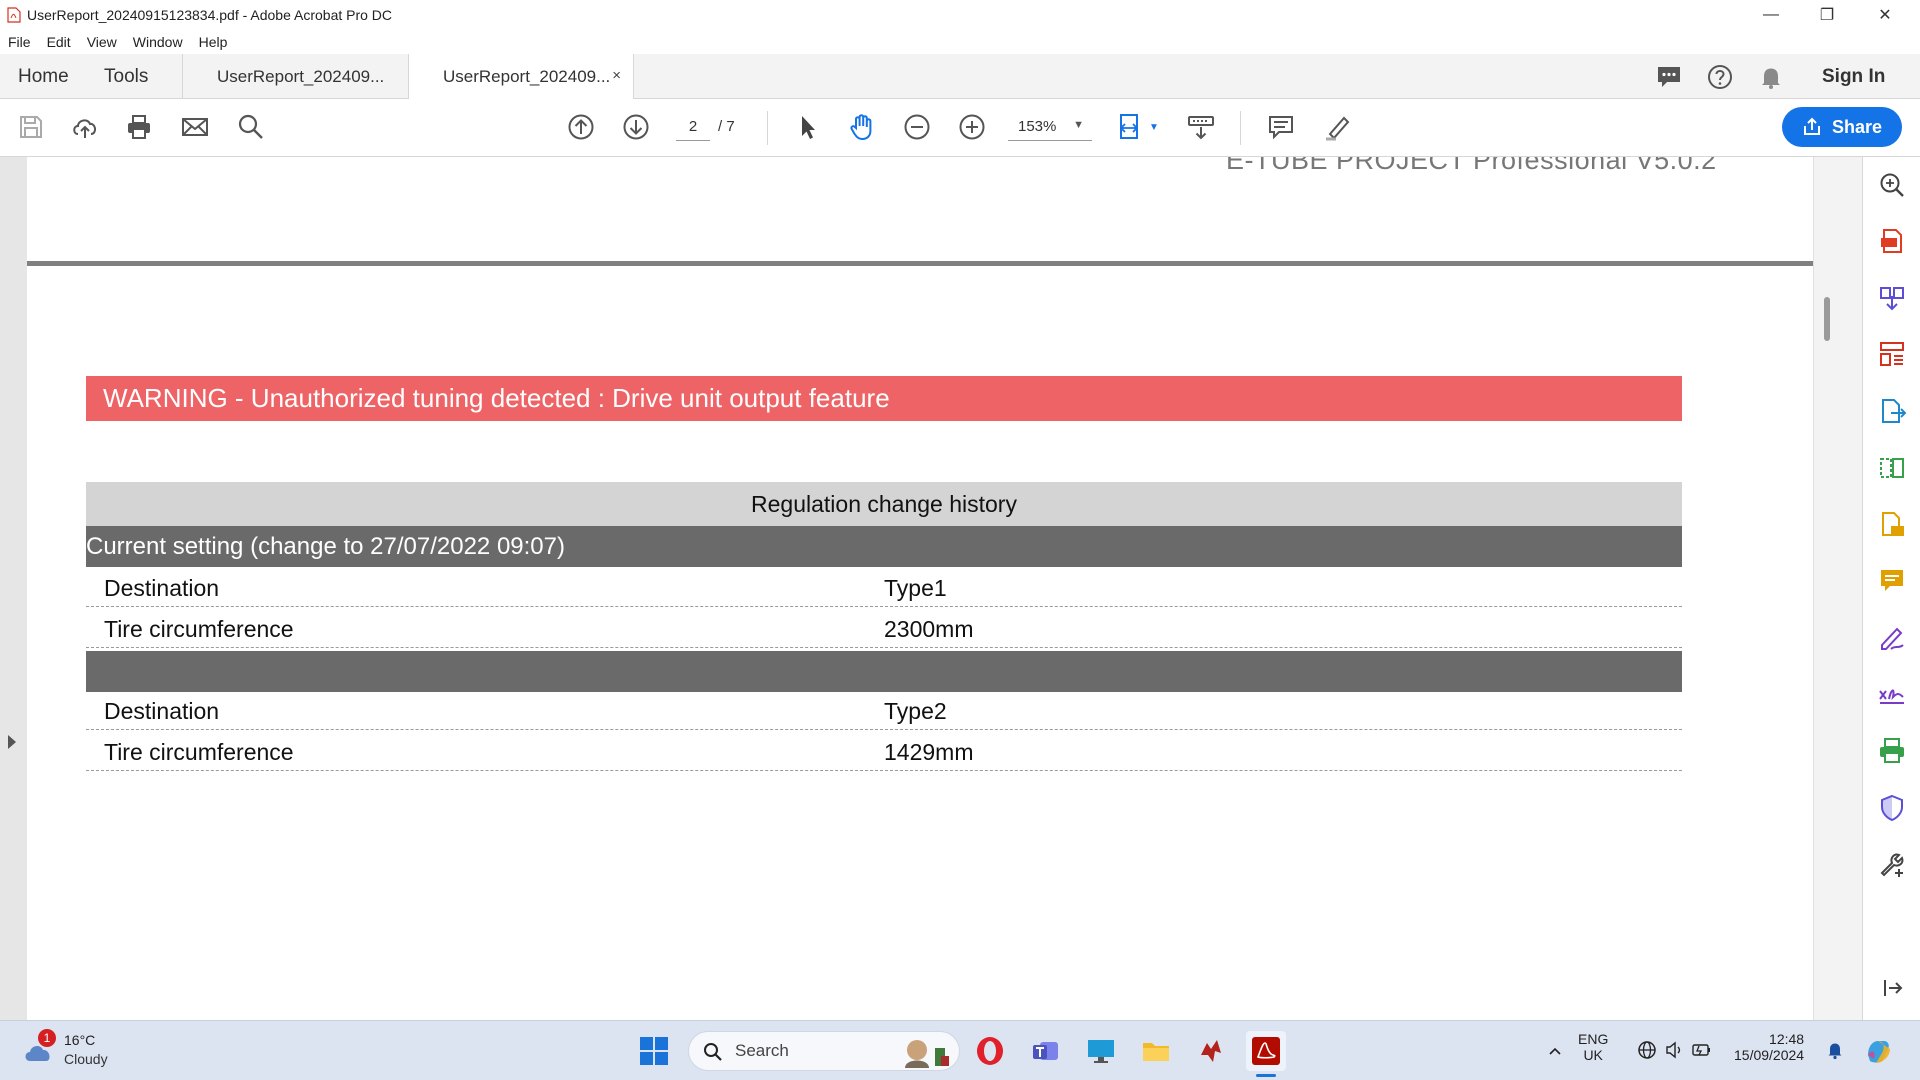  I want to click on hand-tool-button, so click(862, 127).